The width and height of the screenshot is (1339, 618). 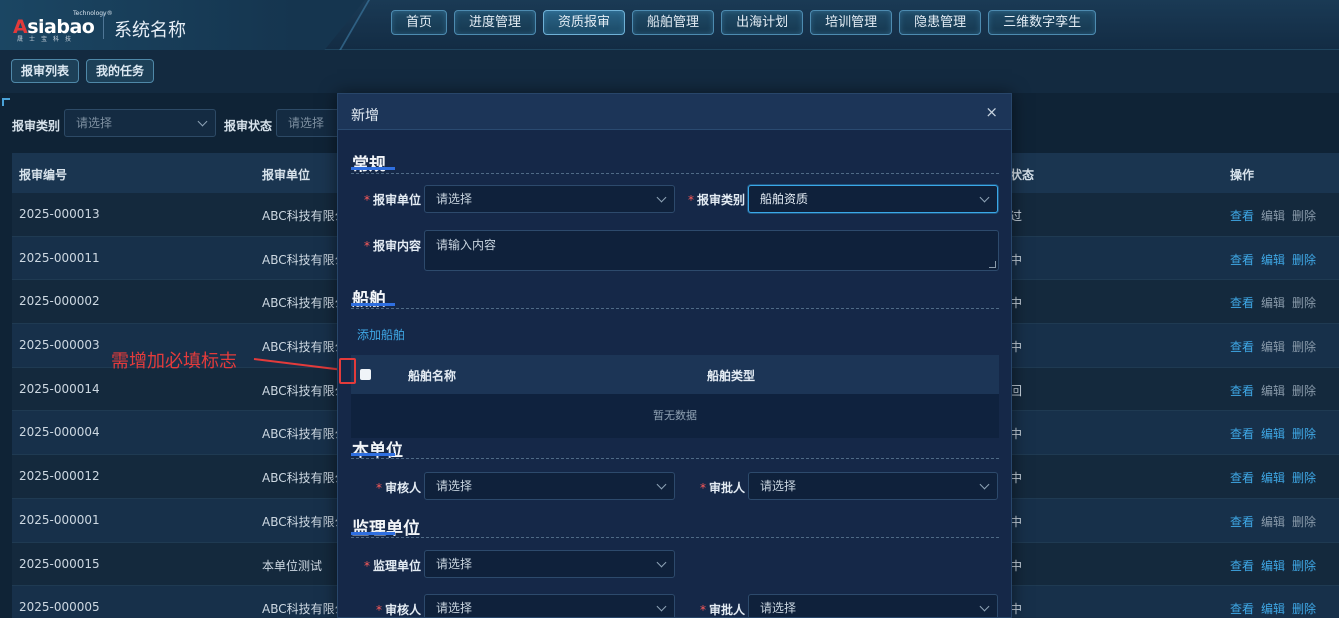 What do you see at coordinates (393, 200) in the screenshot?
I see `label-review-unit: * 报审单位` at bounding box center [393, 200].